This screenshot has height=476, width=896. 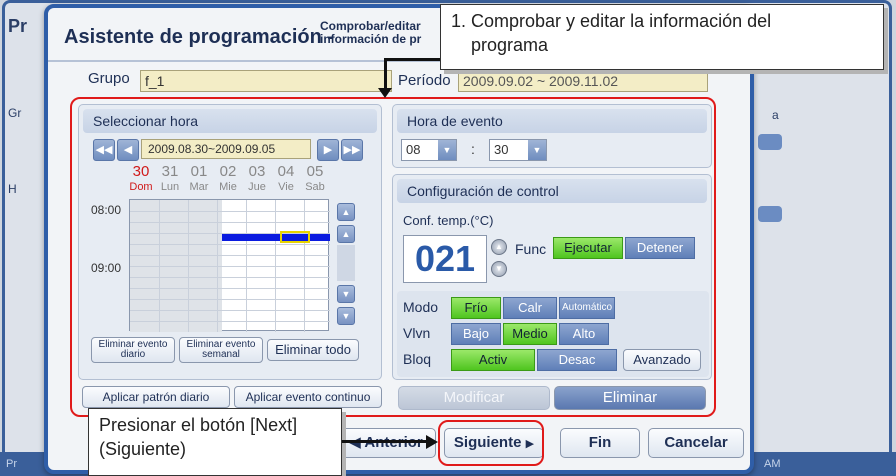 I want to click on callout-step-next: Presionar el botón [Next] (Siguiente), so click(x=215, y=442).